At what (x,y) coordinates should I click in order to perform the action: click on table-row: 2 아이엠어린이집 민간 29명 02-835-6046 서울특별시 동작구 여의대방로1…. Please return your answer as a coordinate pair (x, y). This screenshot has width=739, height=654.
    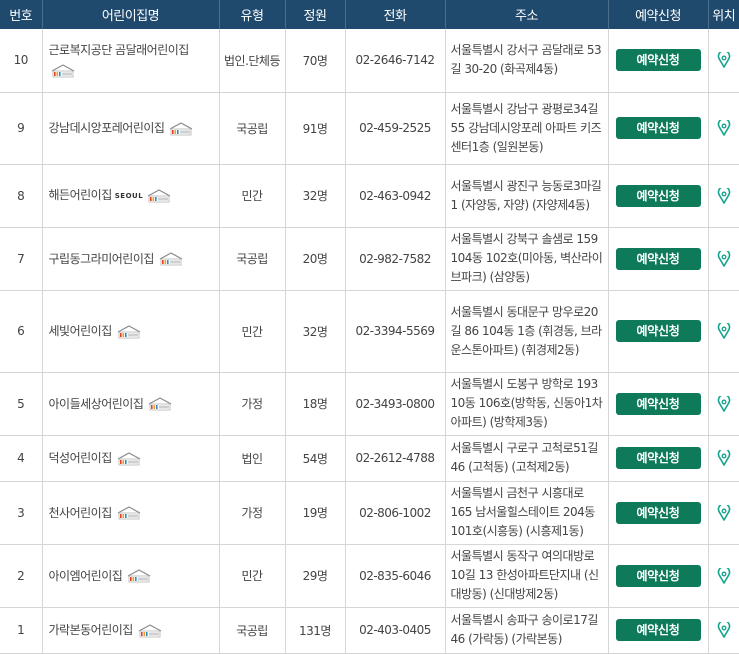
    Looking at the image, I should click on (369, 576).